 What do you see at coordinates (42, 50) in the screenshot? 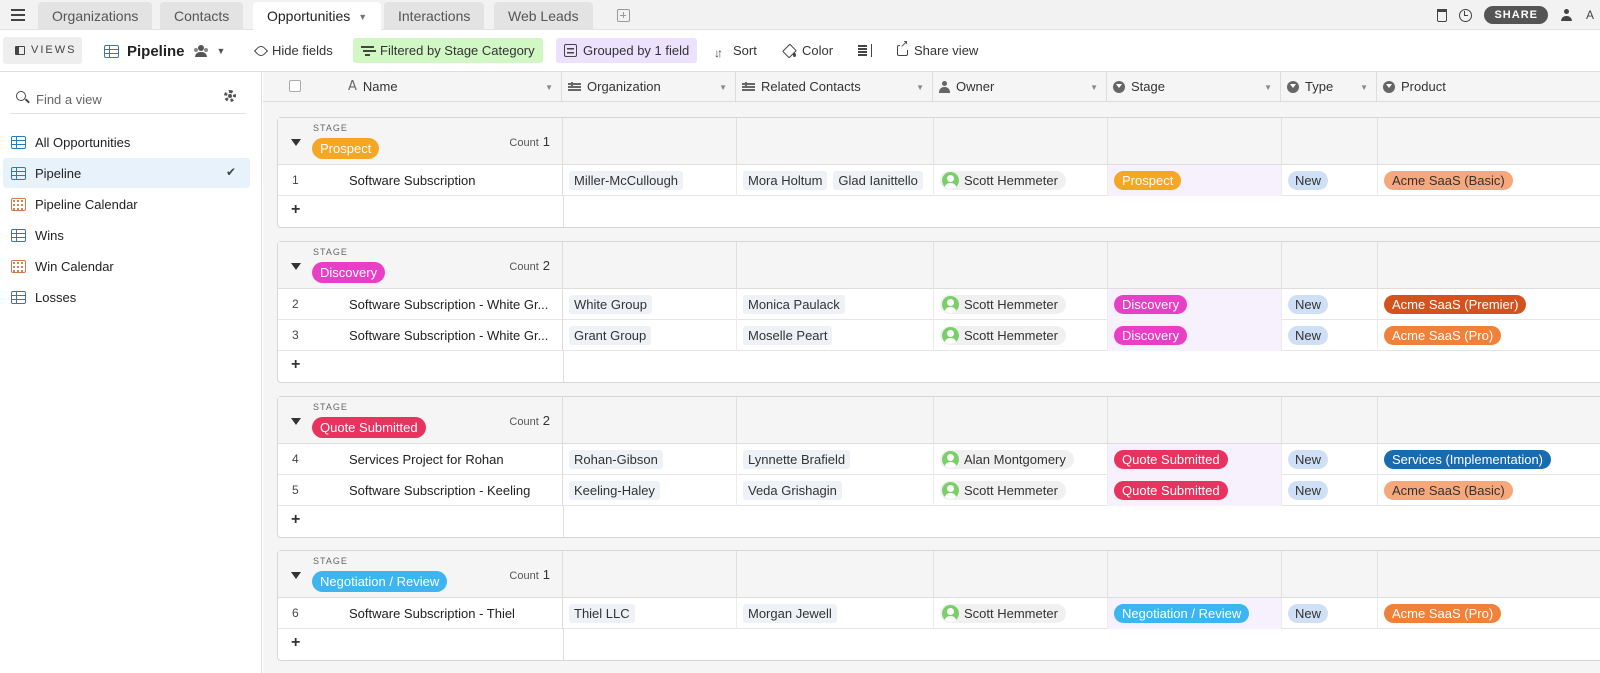
I see `views-toggle-button: VIEWS` at bounding box center [42, 50].